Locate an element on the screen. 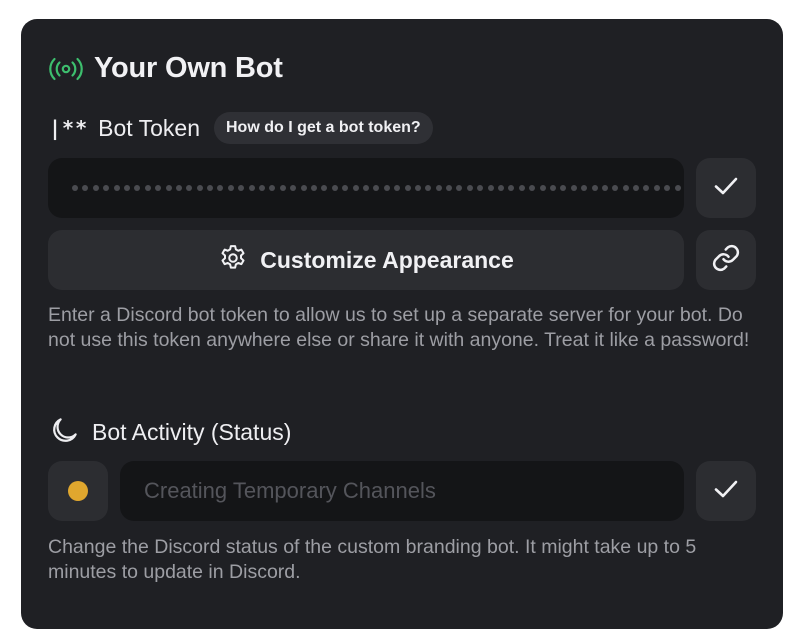 The width and height of the screenshot is (801, 644). masked-token-value is located at coordinates (378, 188).